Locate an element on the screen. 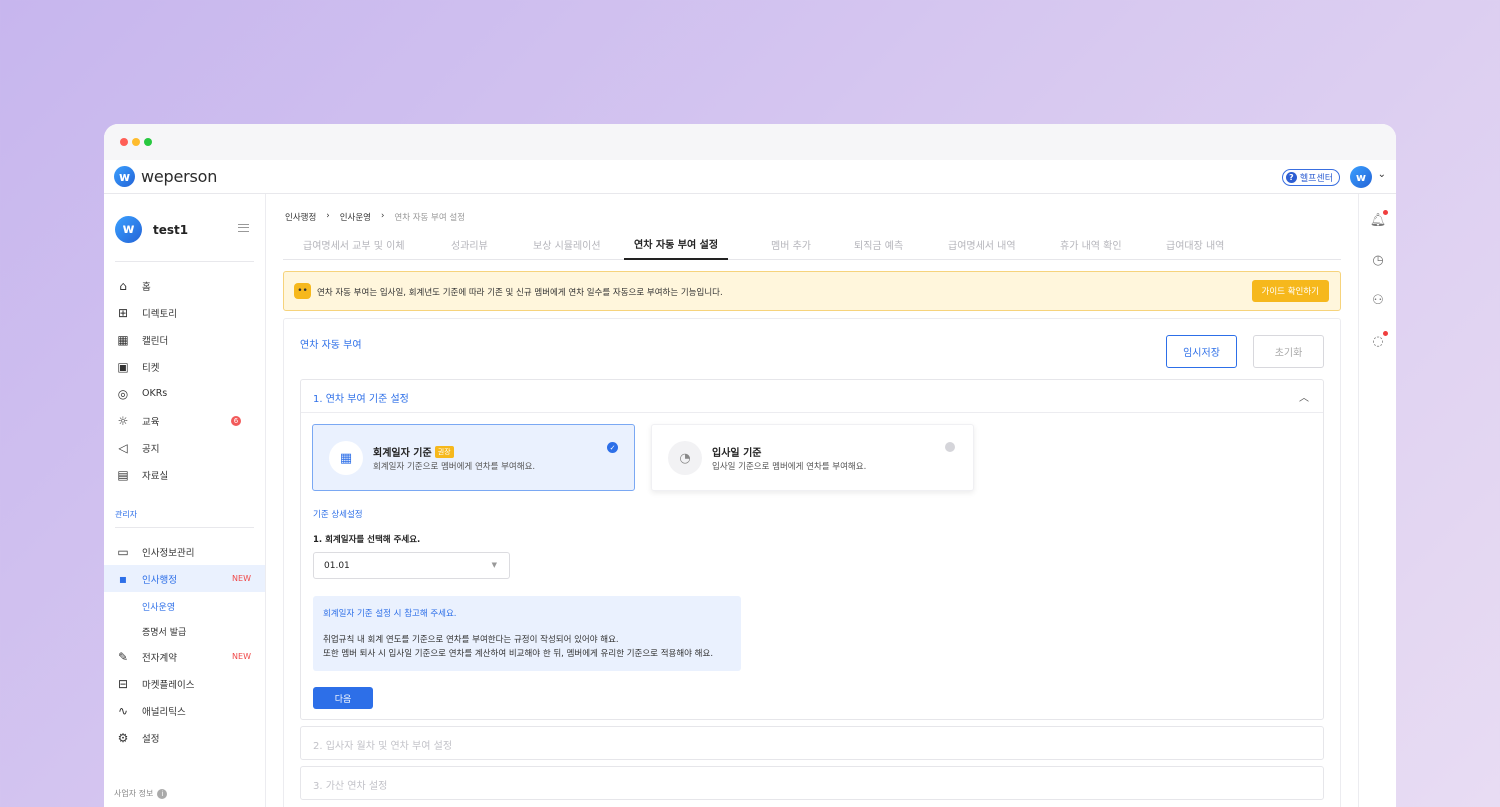 The image size is (1500, 807). sidebar-item-hr-info: ▭ 인사정보관리 is located at coordinates (184, 551).